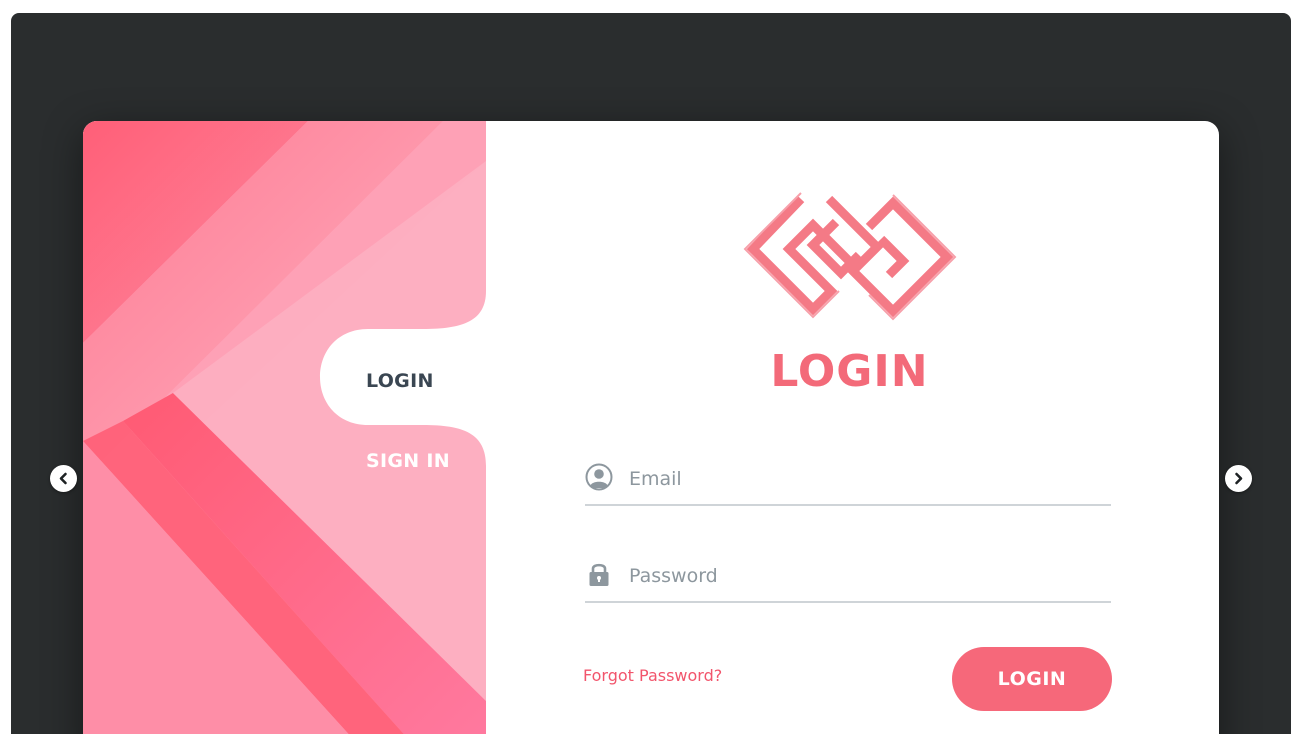 This screenshot has height=734, width=1295. Describe the element at coordinates (400, 381) in the screenshot. I see `tab-login: LOGIN` at that location.